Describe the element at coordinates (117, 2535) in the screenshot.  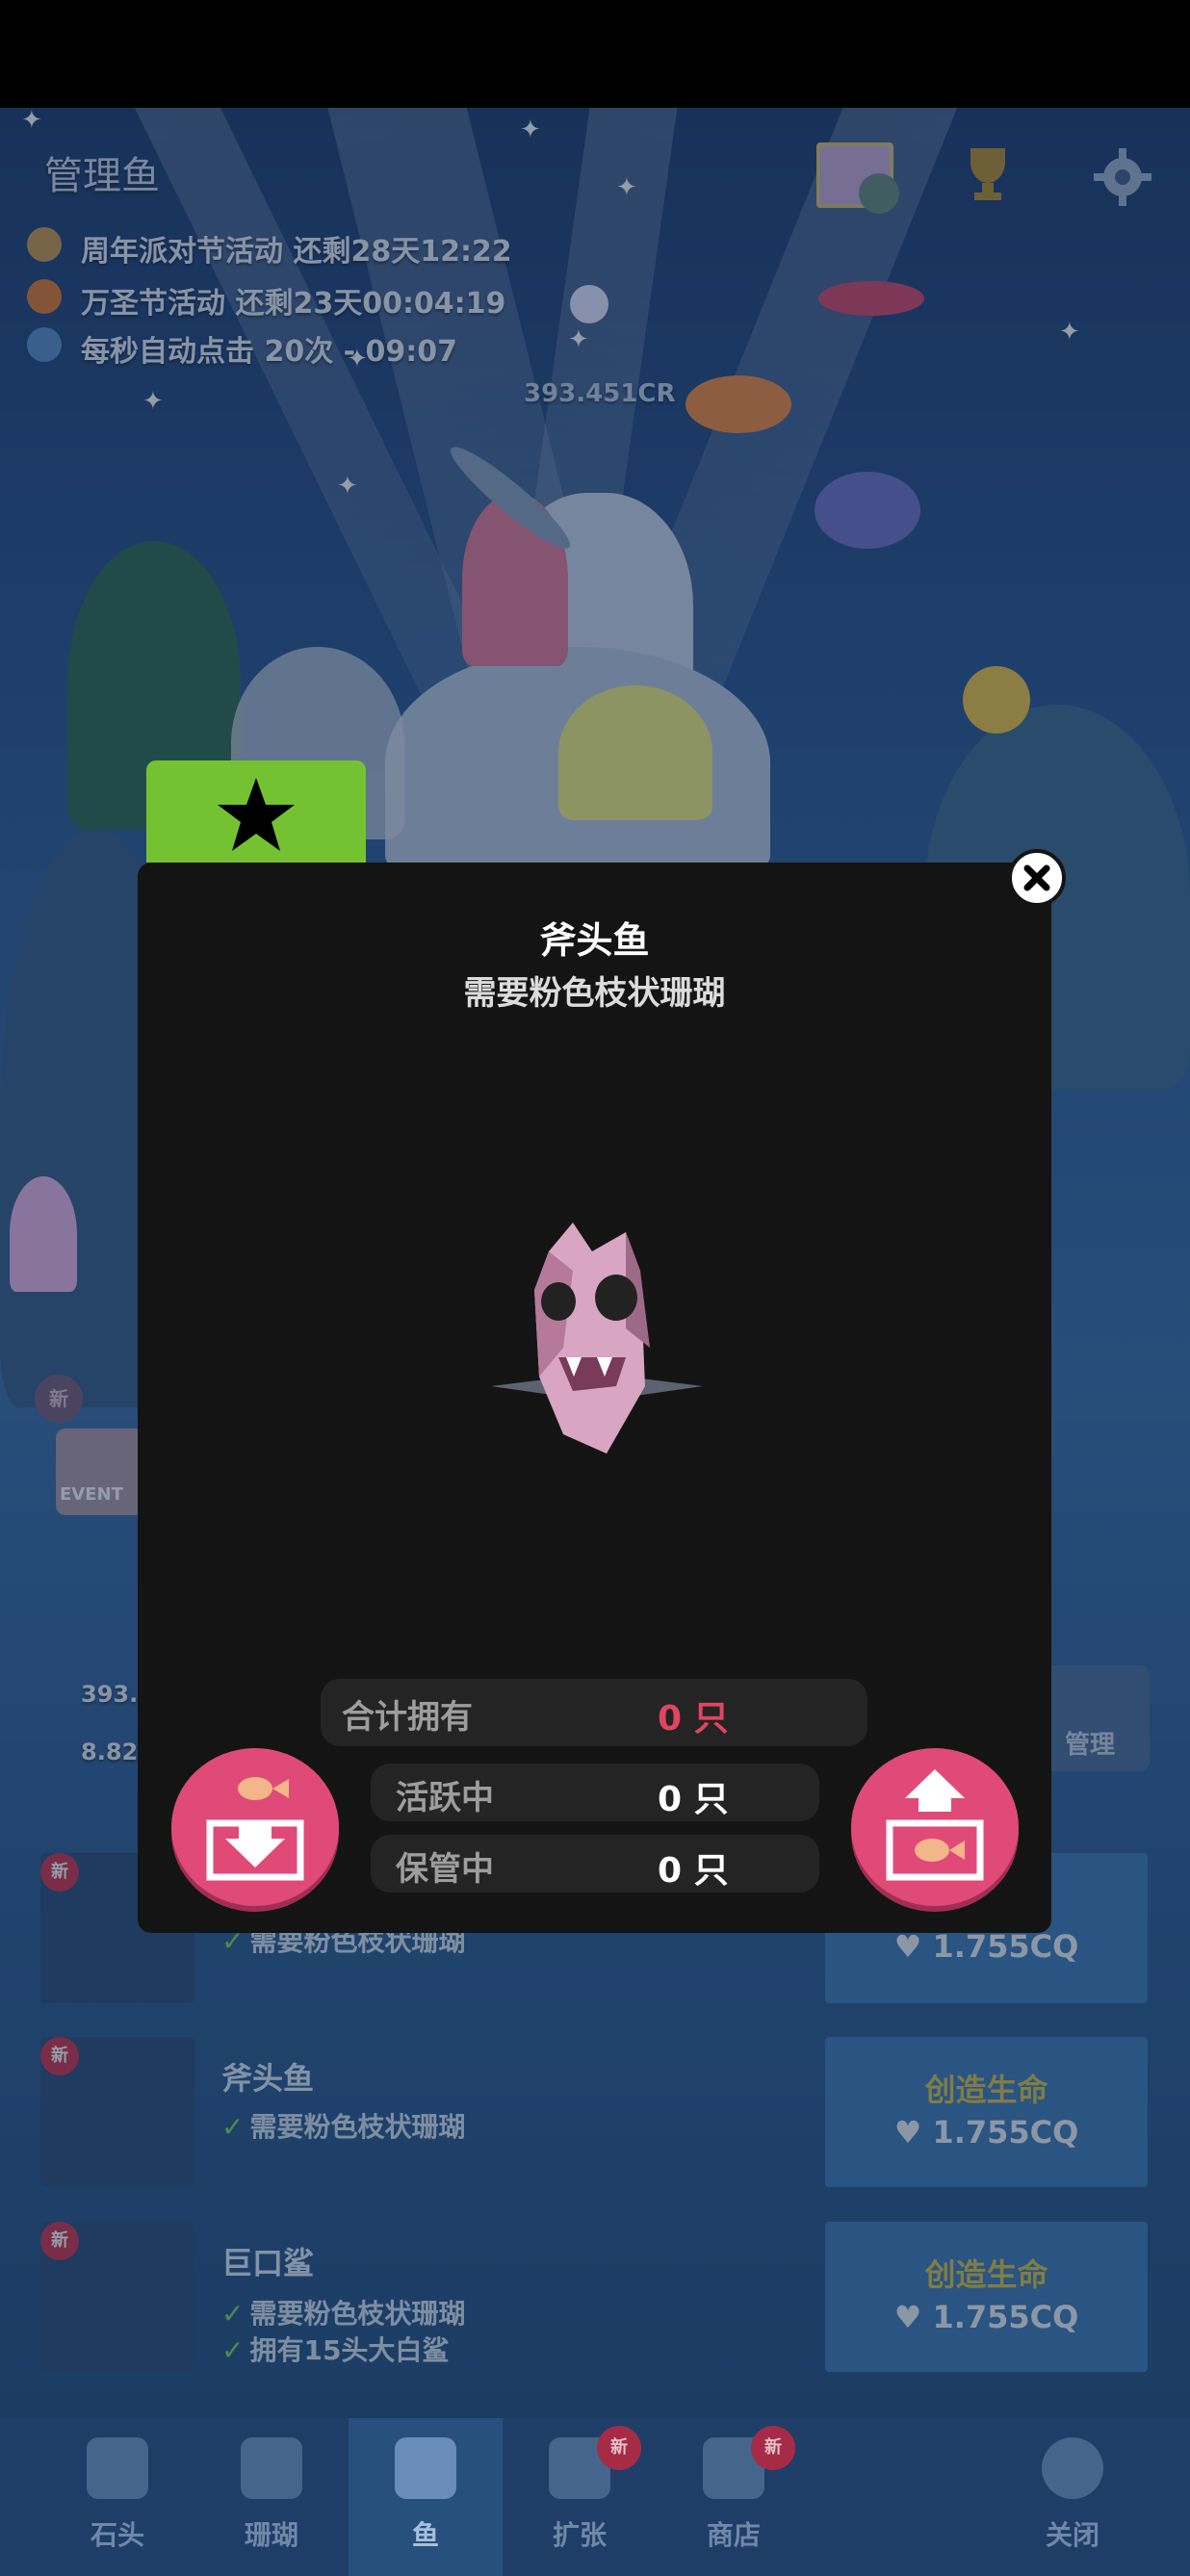
I see `nav-label: 石头` at that location.